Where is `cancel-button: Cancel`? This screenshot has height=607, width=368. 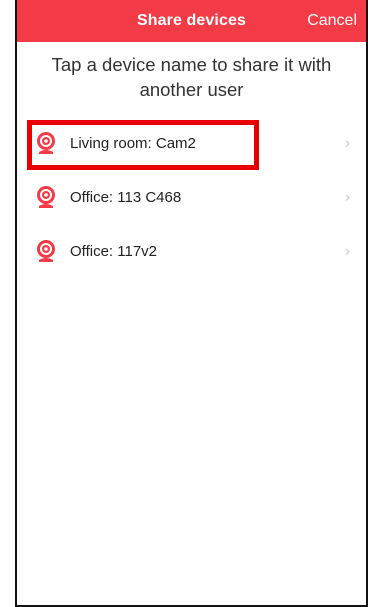 cancel-button: Cancel is located at coordinates (332, 21).